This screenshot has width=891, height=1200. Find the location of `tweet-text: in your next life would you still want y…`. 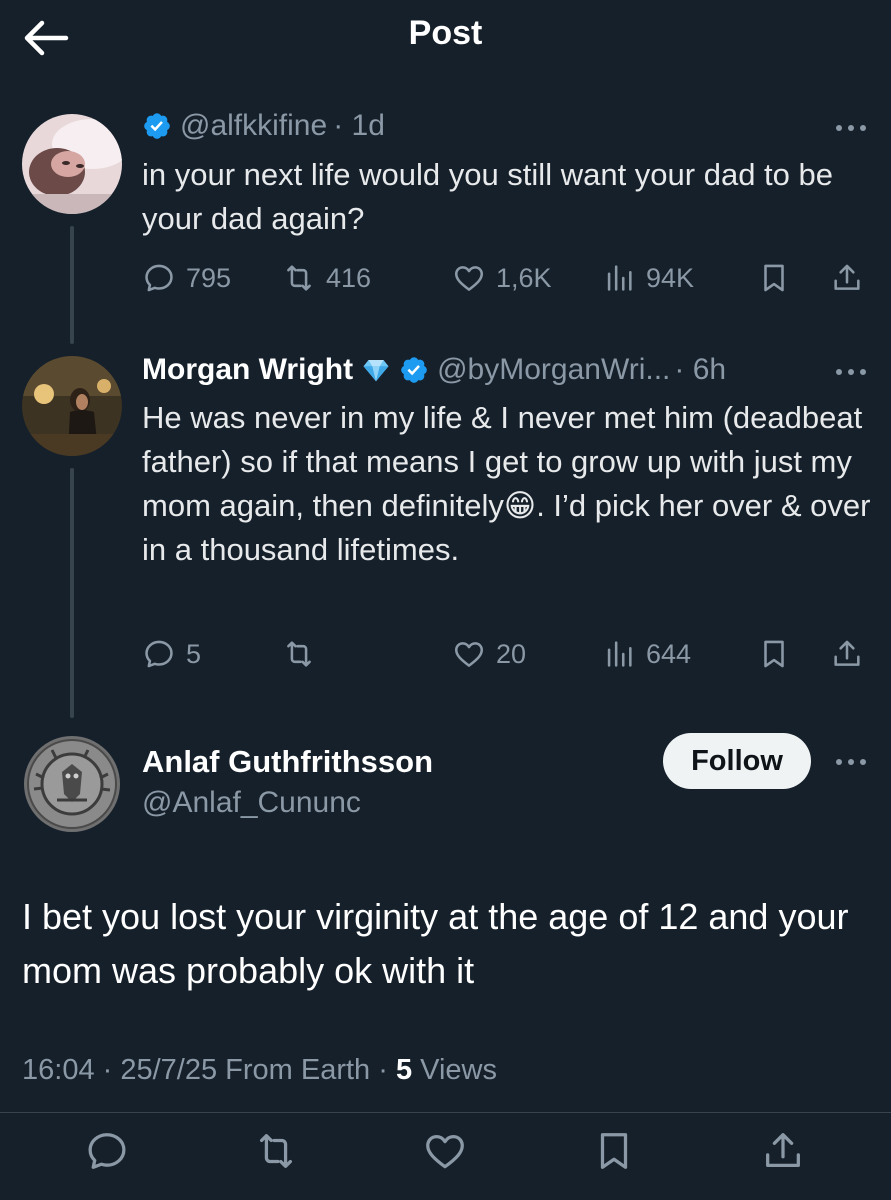

tweet-text: in your next life would you still want y… is located at coordinates (487, 196).